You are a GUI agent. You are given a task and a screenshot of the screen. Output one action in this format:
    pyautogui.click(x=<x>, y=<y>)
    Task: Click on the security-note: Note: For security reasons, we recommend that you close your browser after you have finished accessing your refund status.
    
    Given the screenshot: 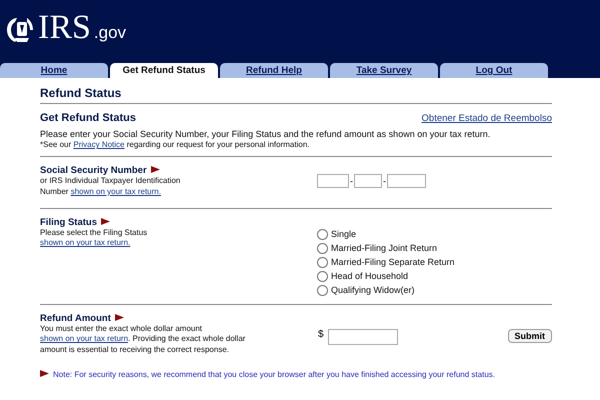 What is the action you would take?
    pyautogui.click(x=274, y=374)
    